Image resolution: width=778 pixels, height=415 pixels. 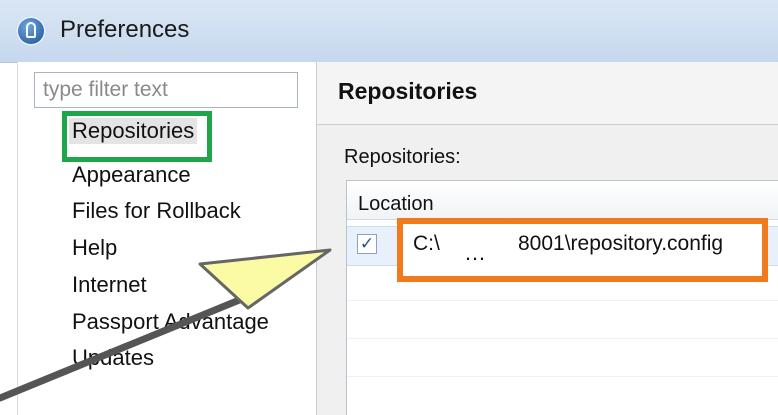 I want to click on page-title: Repositories, so click(x=408, y=91).